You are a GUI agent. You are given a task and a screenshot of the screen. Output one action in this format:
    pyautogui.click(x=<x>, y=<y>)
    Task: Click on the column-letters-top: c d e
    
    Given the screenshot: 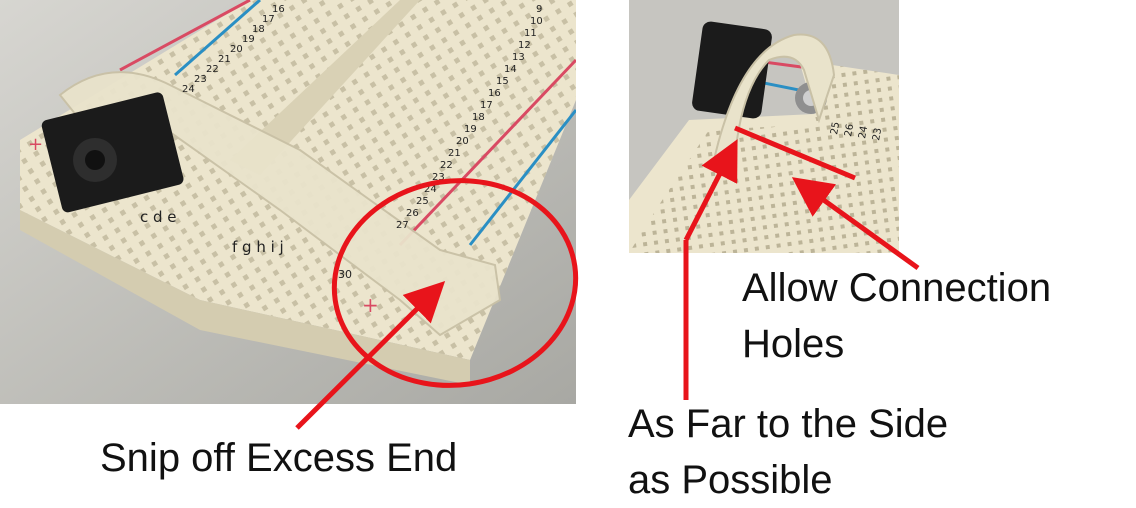 What is the action you would take?
    pyautogui.click(x=158, y=217)
    